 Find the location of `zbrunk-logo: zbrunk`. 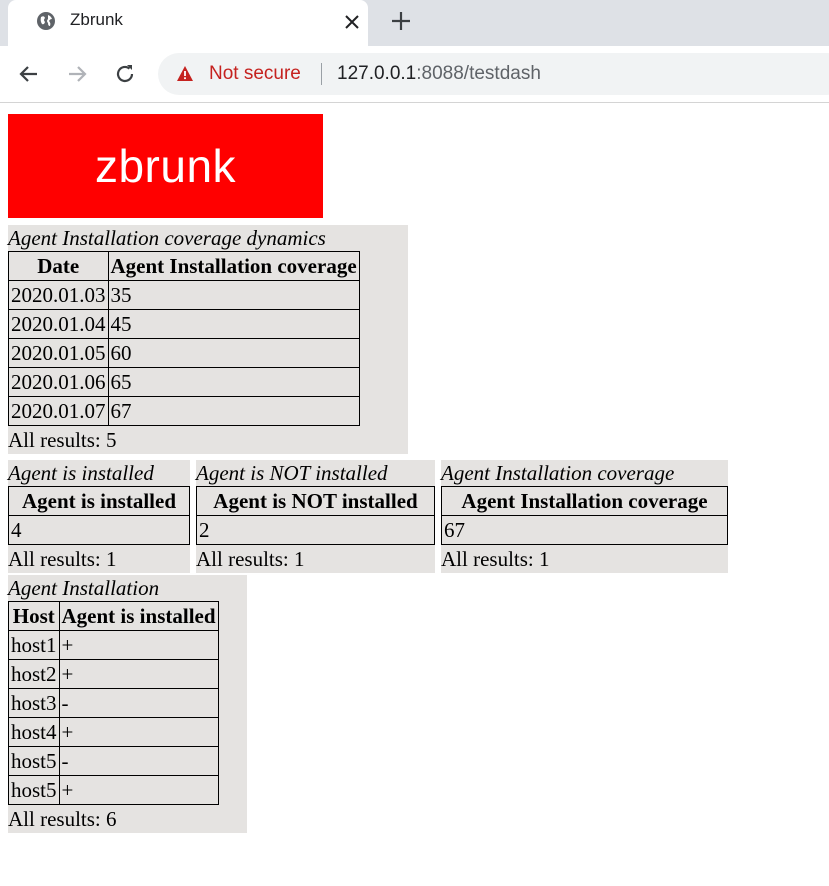

zbrunk-logo: zbrunk is located at coordinates (165, 166).